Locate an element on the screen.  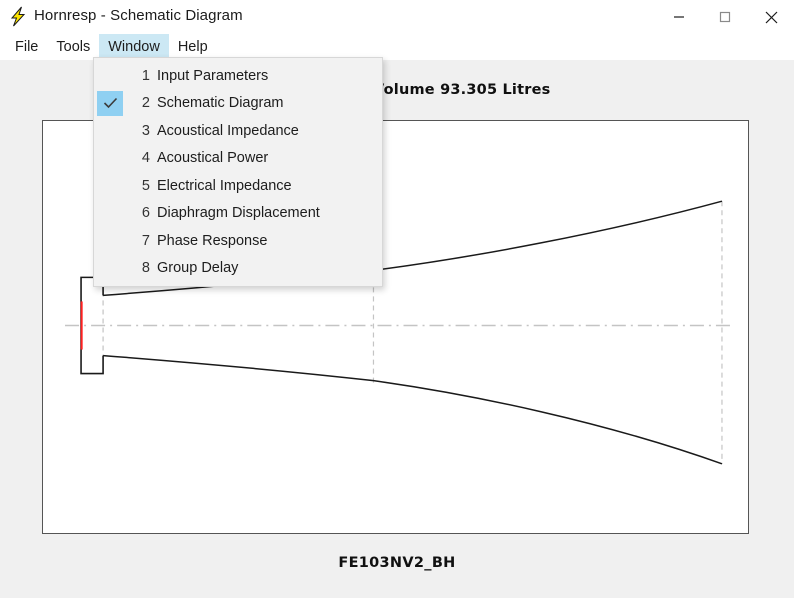
window-title: Hornresp - Schematic Diagram is located at coordinates (138, 15).